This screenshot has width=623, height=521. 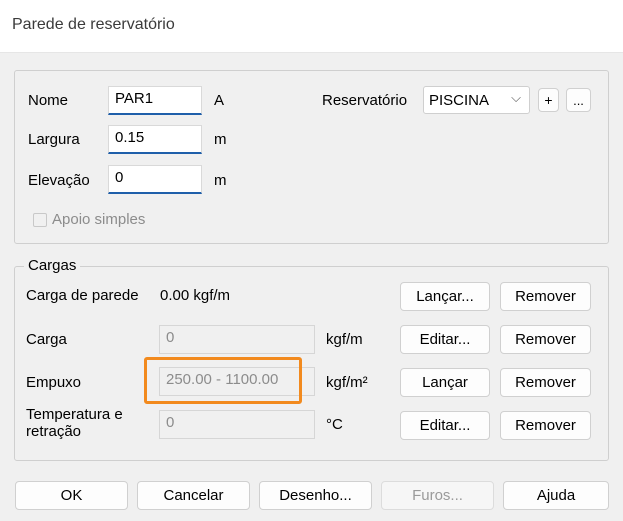 What do you see at coordinates (82, 295) in the screenshot?
I see `carga-parede-label: Carga de parede` at bounding box center [82, 295].